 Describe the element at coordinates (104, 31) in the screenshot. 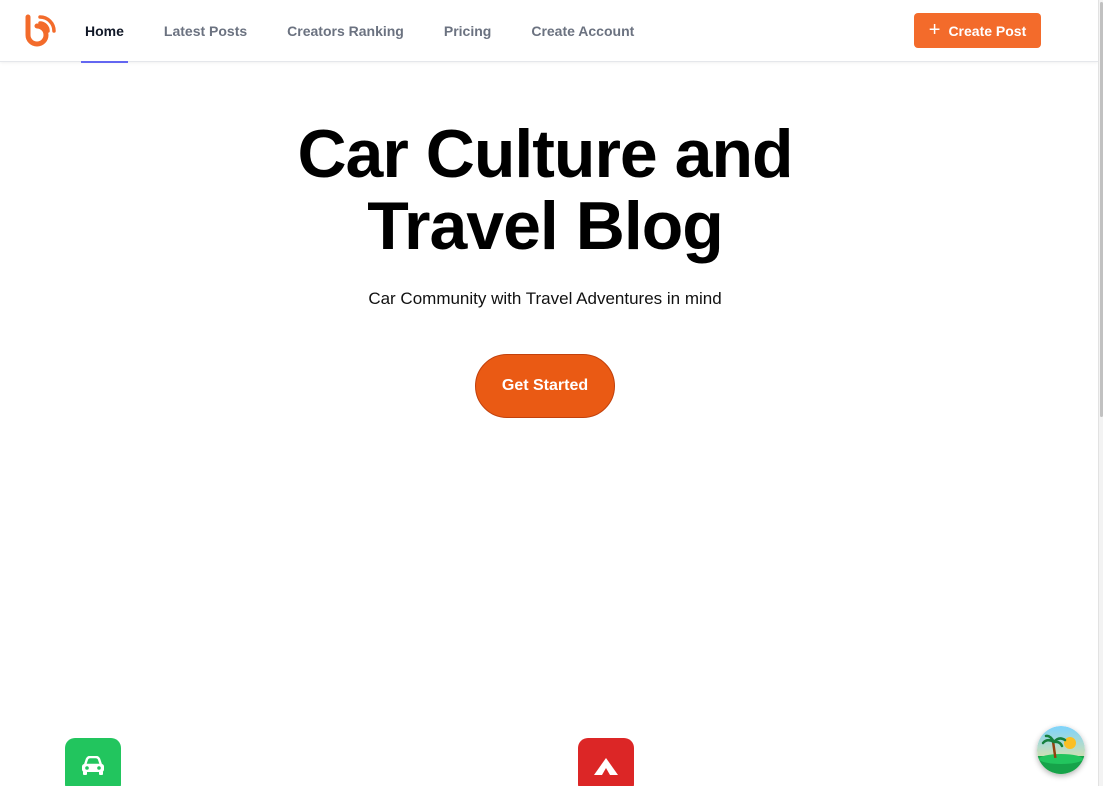

I see `nav-home: Home` at that location.